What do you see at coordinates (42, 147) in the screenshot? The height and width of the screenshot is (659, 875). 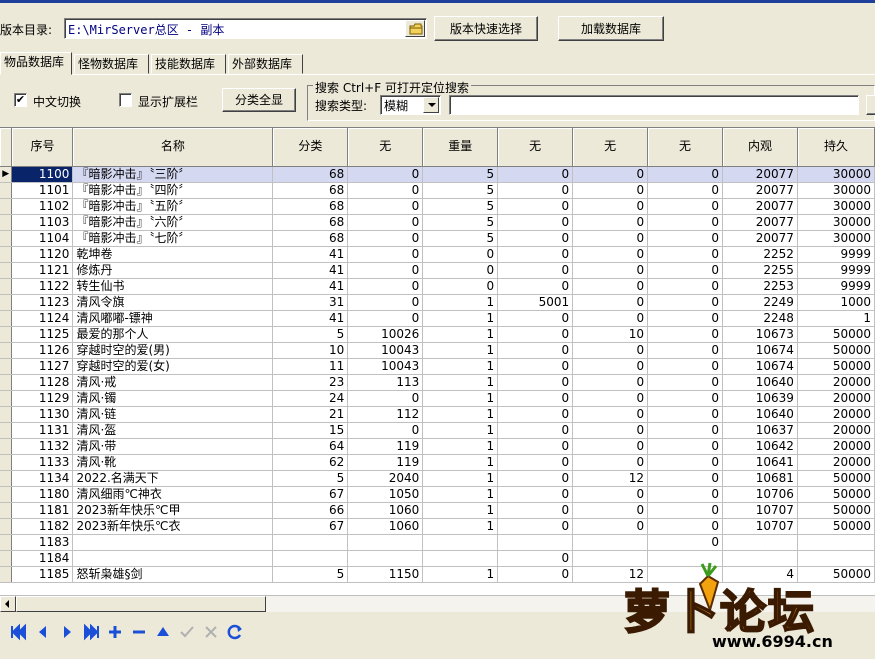 I see `column-header: 序号` at bounding box center [42, 147].